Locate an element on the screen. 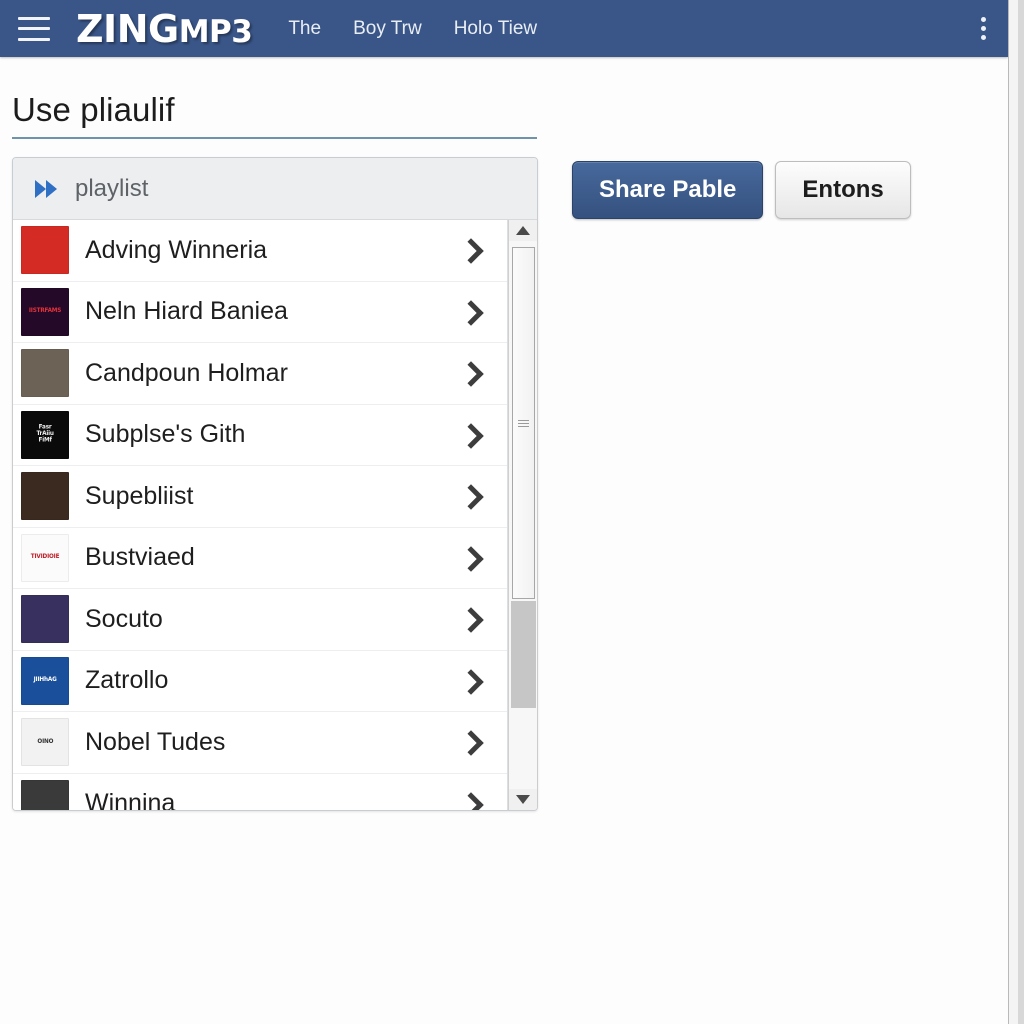 This screenshot has height=1024, width=1024. song-thumbnail: OINO is located at coordinates (45, 742).